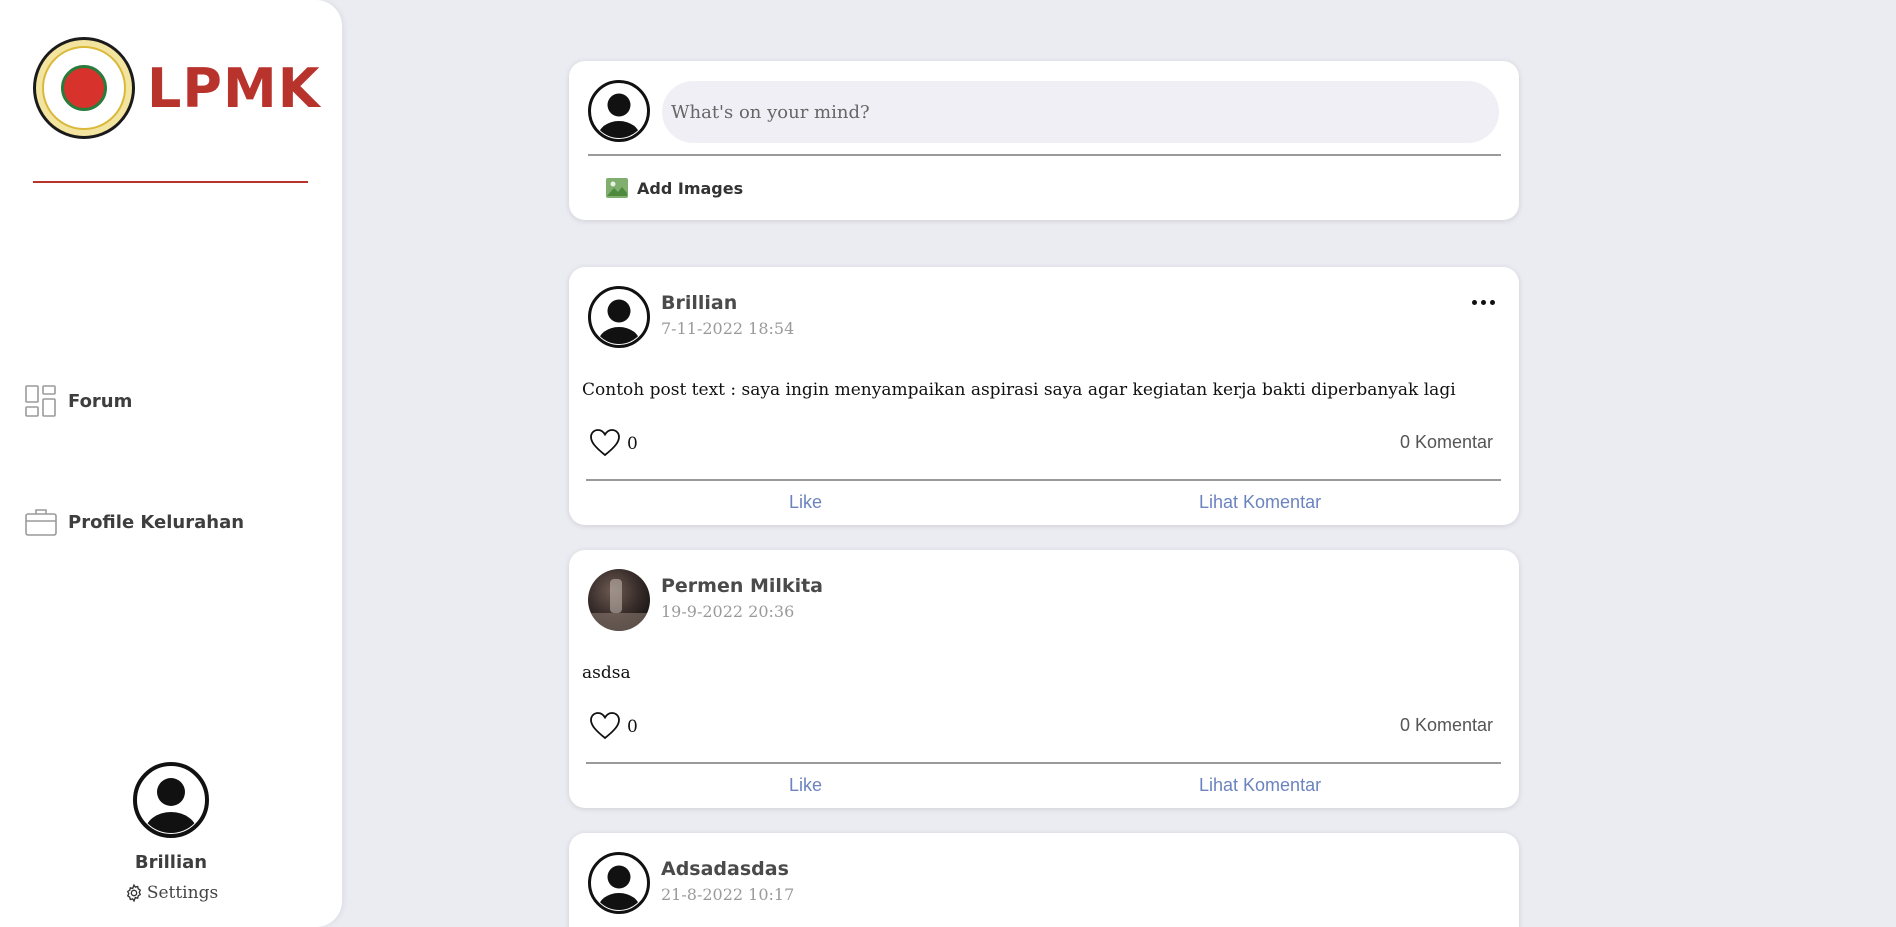  Describe the element at coordinates (728, 611) in the screenshot. I see `post-timestamp: 19-9-2022 20:36` at that location.